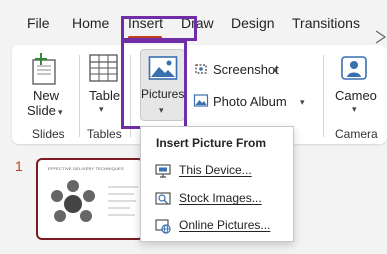 This screenshot has height=254, width=387. What do you see at coordinates (46, 95) in the screenshot?
I see `new-slide-label-1: New` at bounding box center [46, 95].